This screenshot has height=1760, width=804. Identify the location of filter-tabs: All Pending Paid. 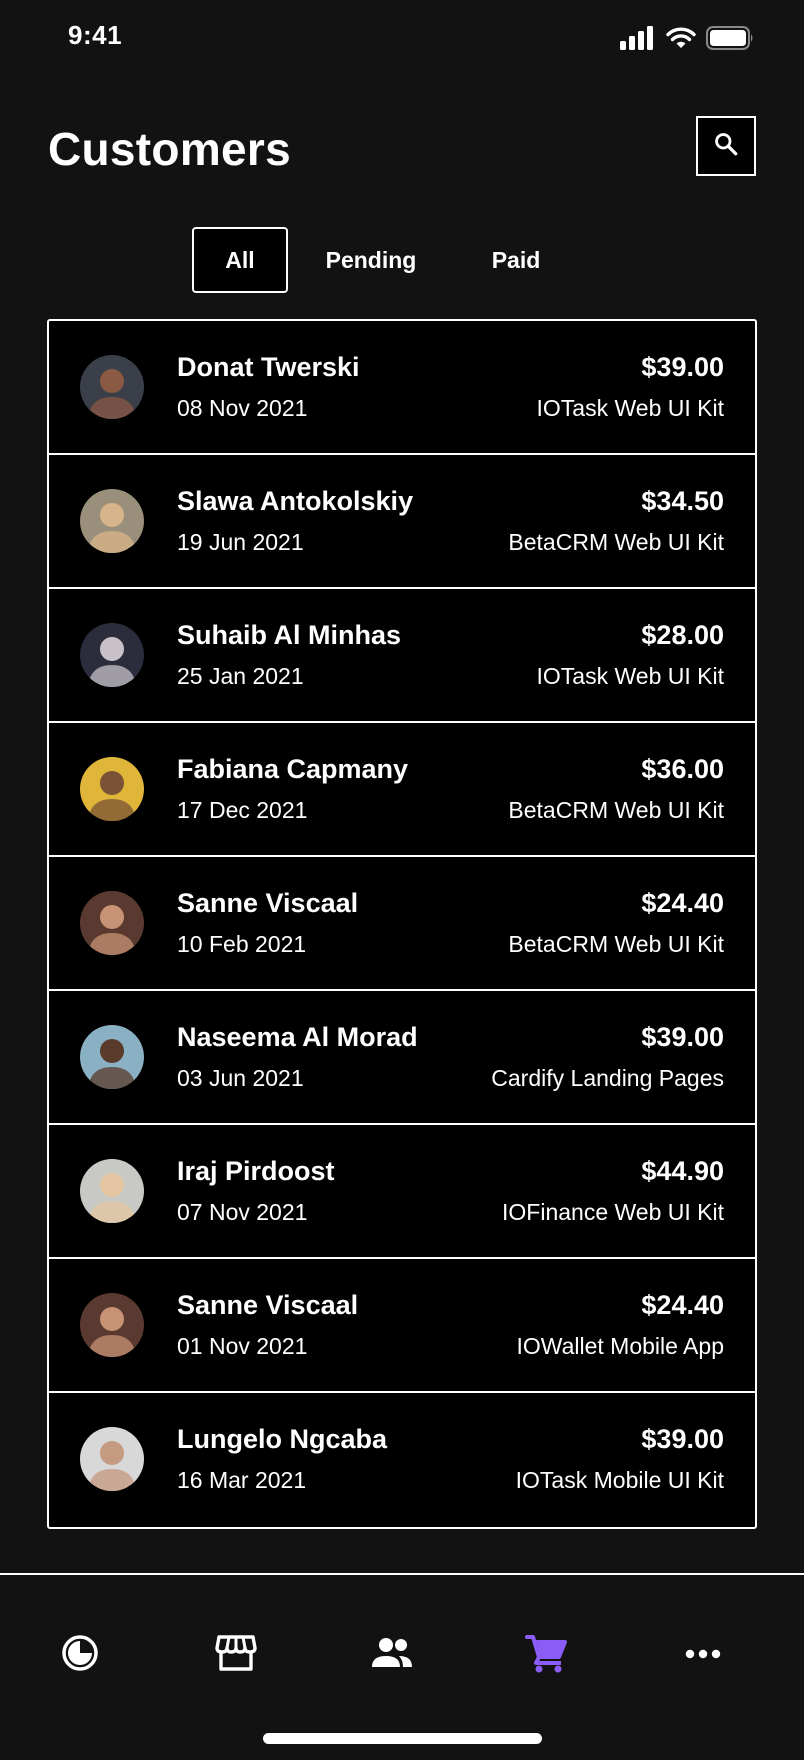
(384, 260).